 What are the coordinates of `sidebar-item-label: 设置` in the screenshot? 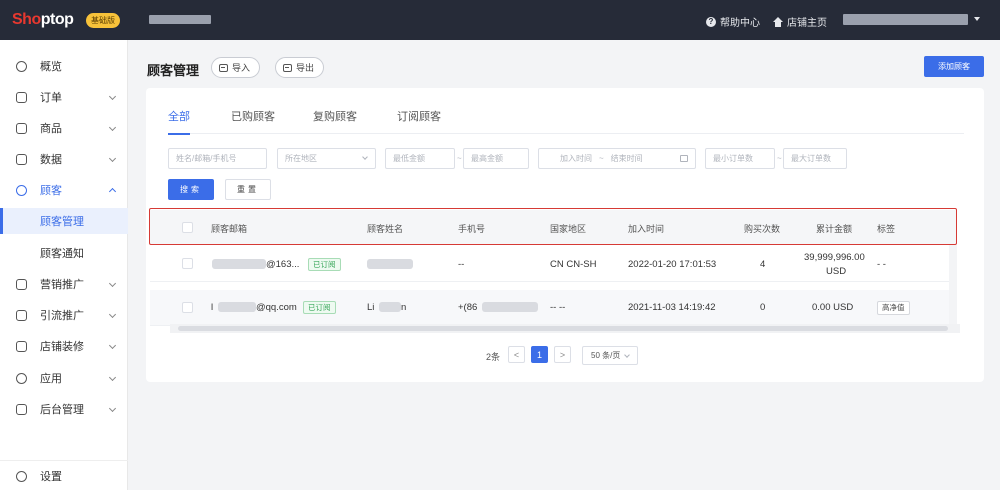 It's located at (51, 477).